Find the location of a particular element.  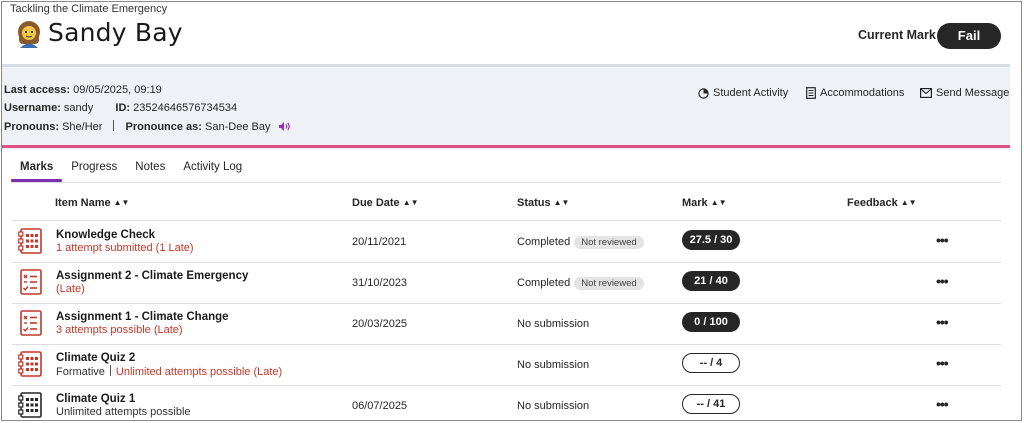

header-item-name: Item Name ▲▼ is located at coordinates (92, 203).